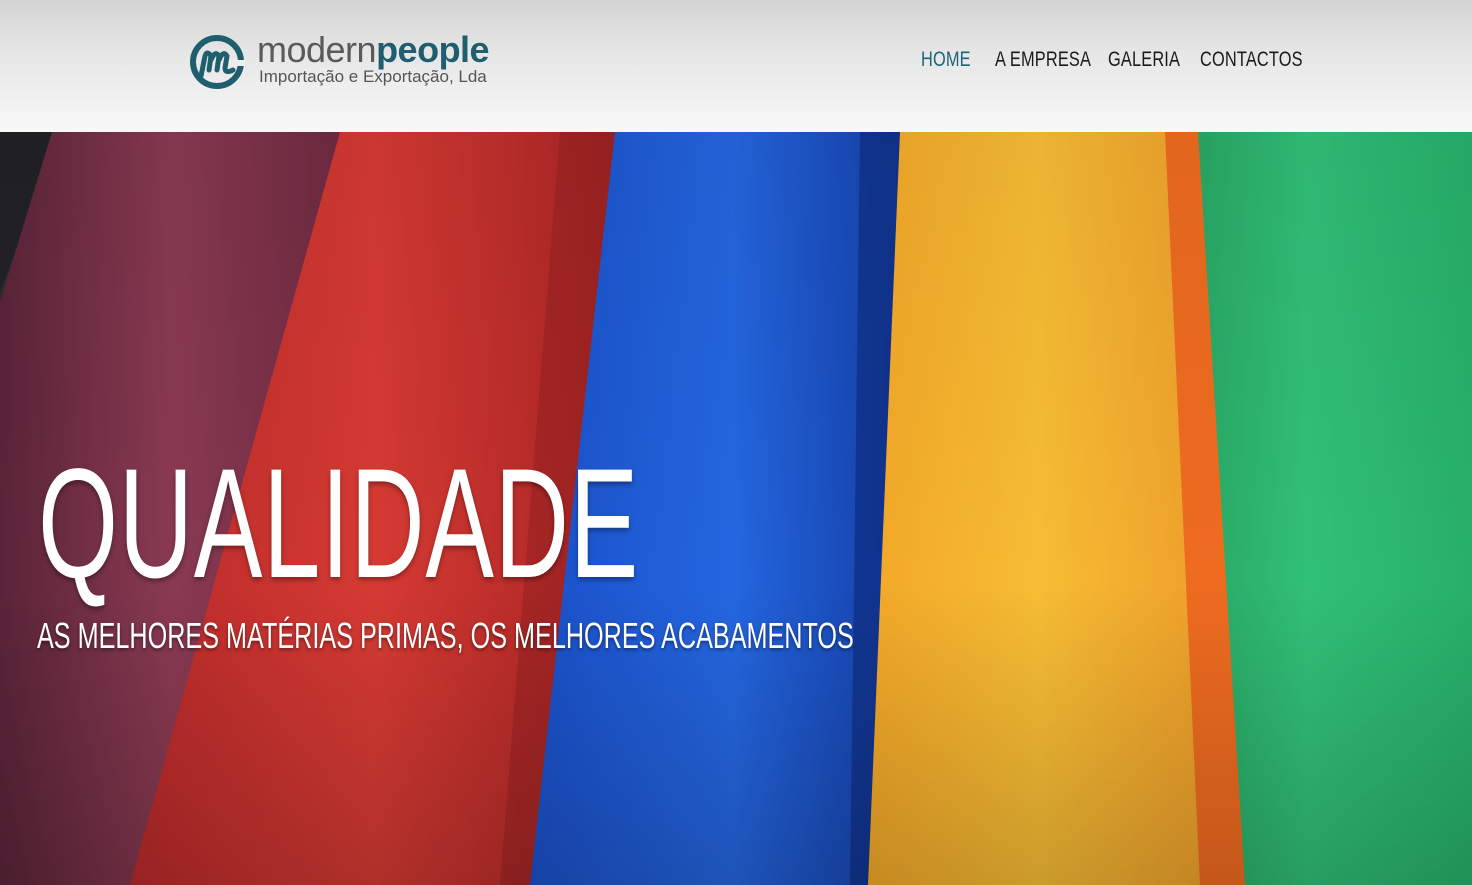 The image size is (1472, 885). I want to click on nav-contactos: CONTACTOS, so click(1251, 63).